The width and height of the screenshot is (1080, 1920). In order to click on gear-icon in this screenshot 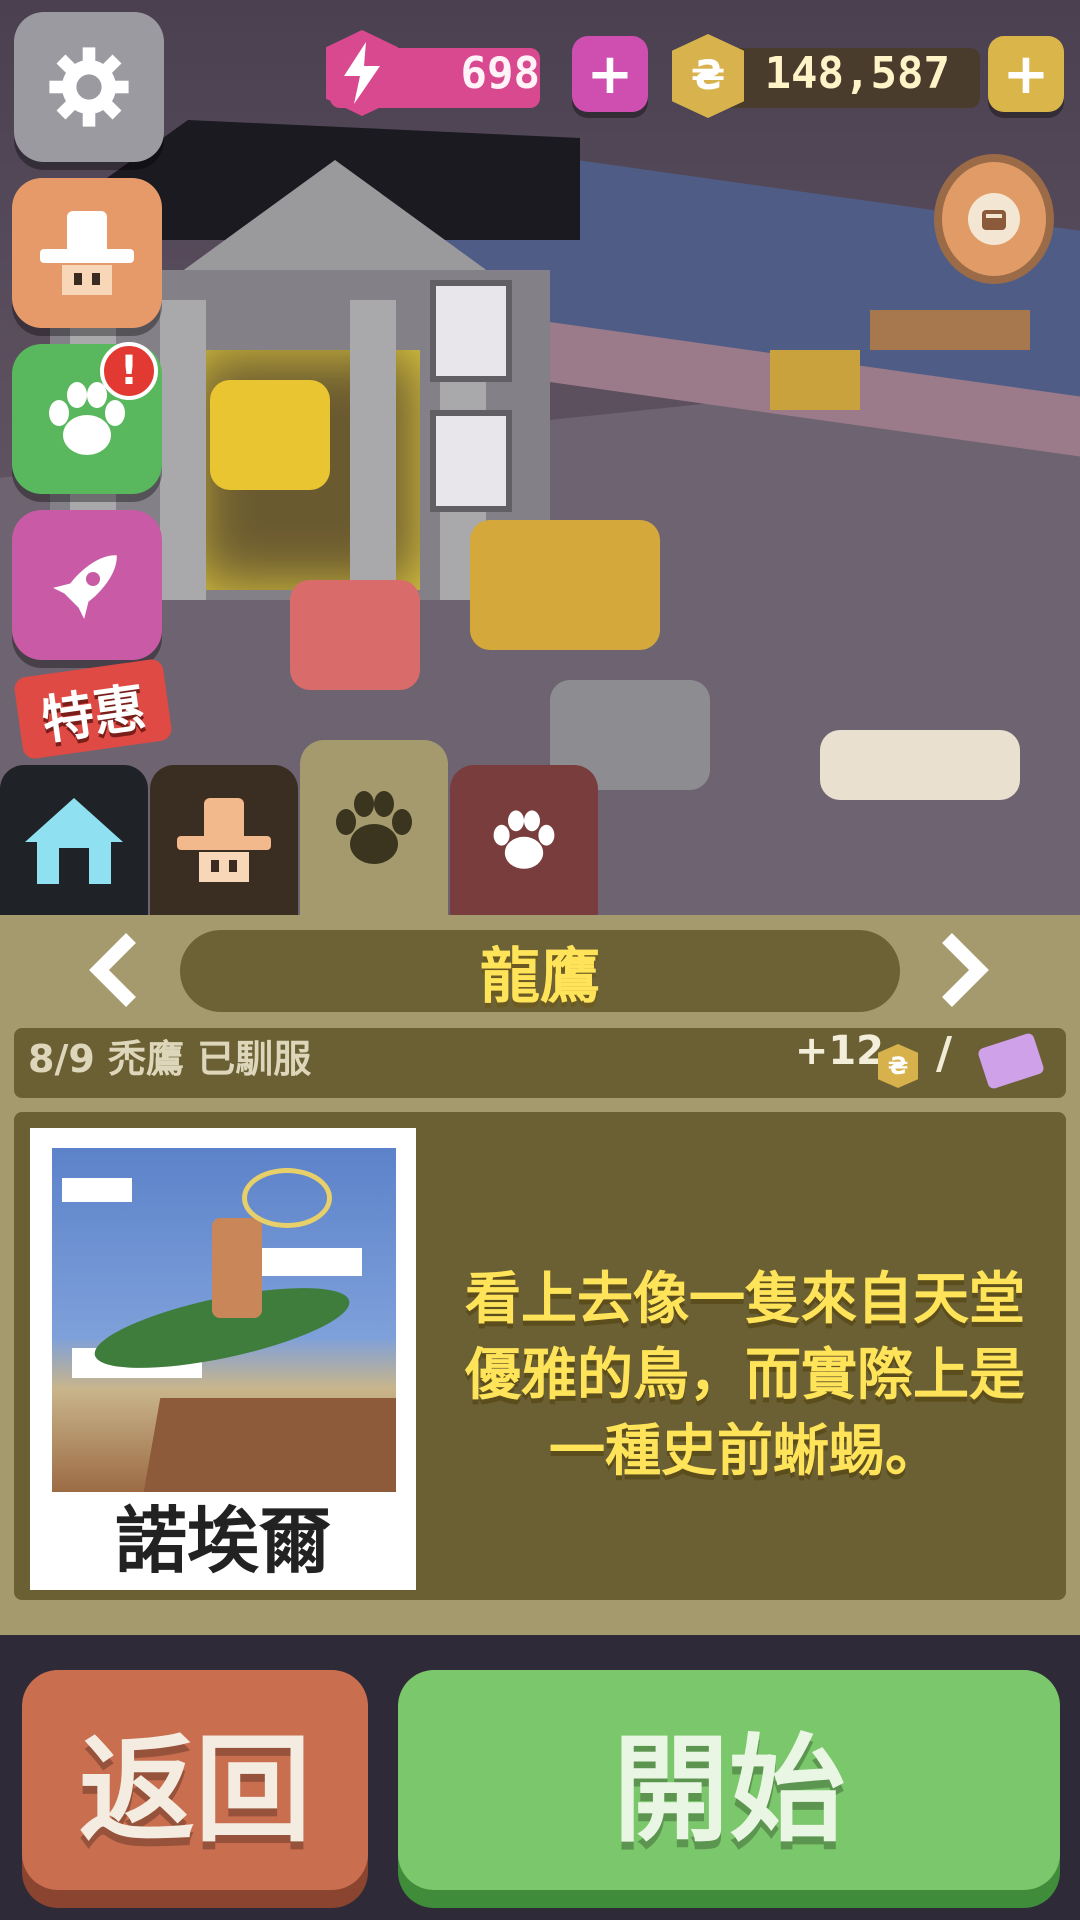, I will do `click(89, 87)`.